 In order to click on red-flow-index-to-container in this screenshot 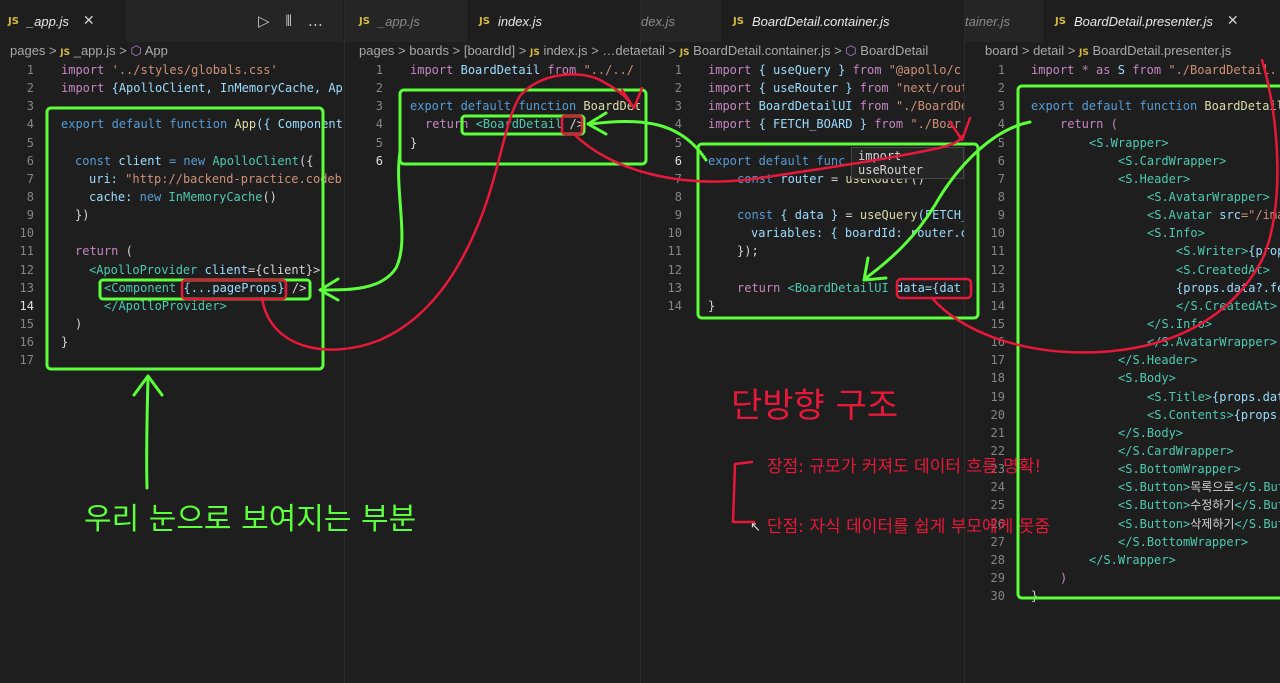, I will do `click(768, 157)`.